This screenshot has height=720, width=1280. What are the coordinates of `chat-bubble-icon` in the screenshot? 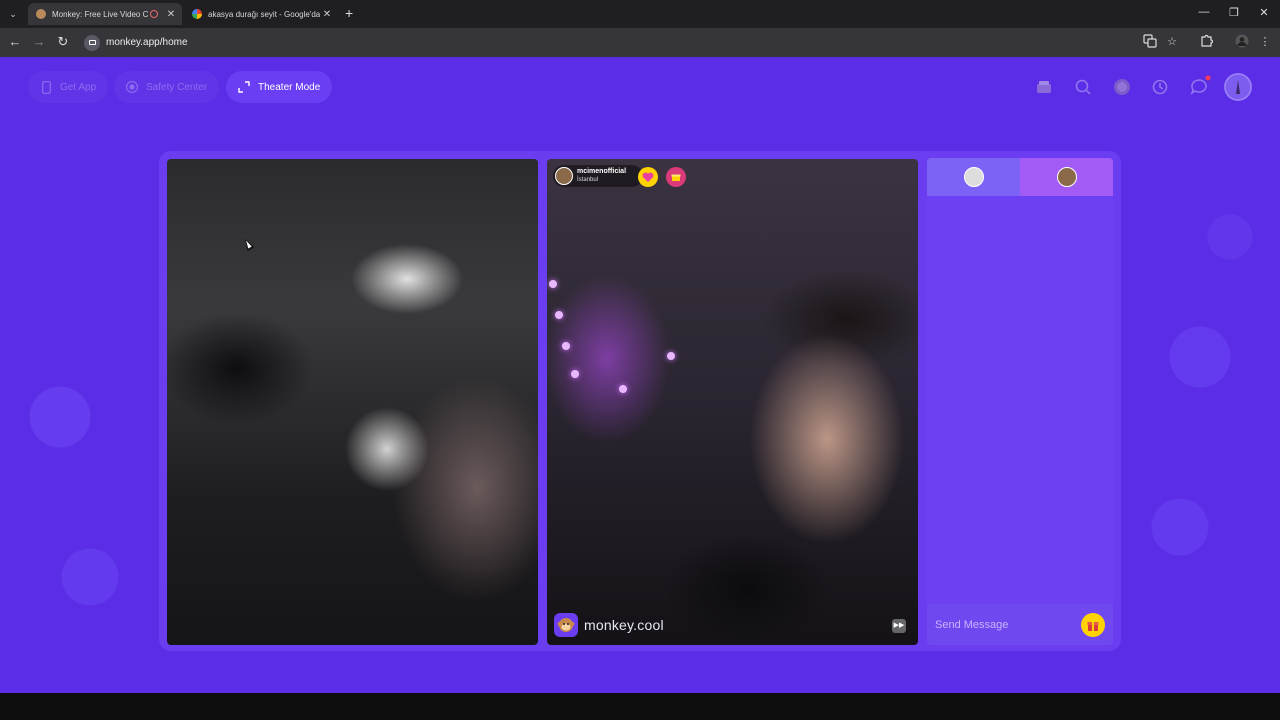 It's located at (1199, 87).